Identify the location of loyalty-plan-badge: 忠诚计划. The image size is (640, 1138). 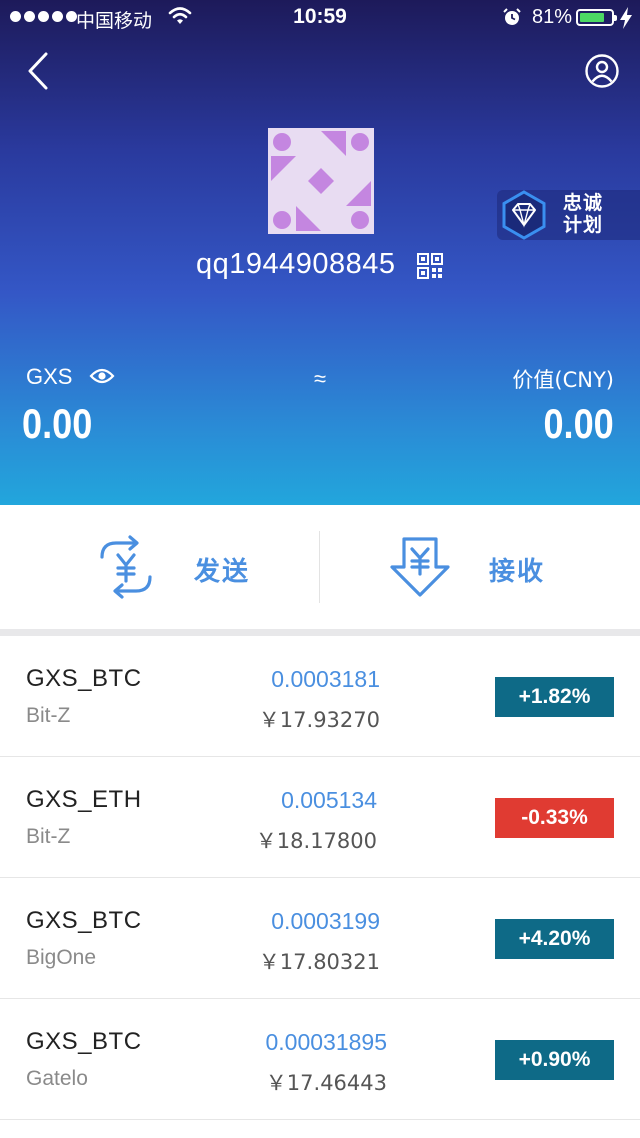
(568, 215).